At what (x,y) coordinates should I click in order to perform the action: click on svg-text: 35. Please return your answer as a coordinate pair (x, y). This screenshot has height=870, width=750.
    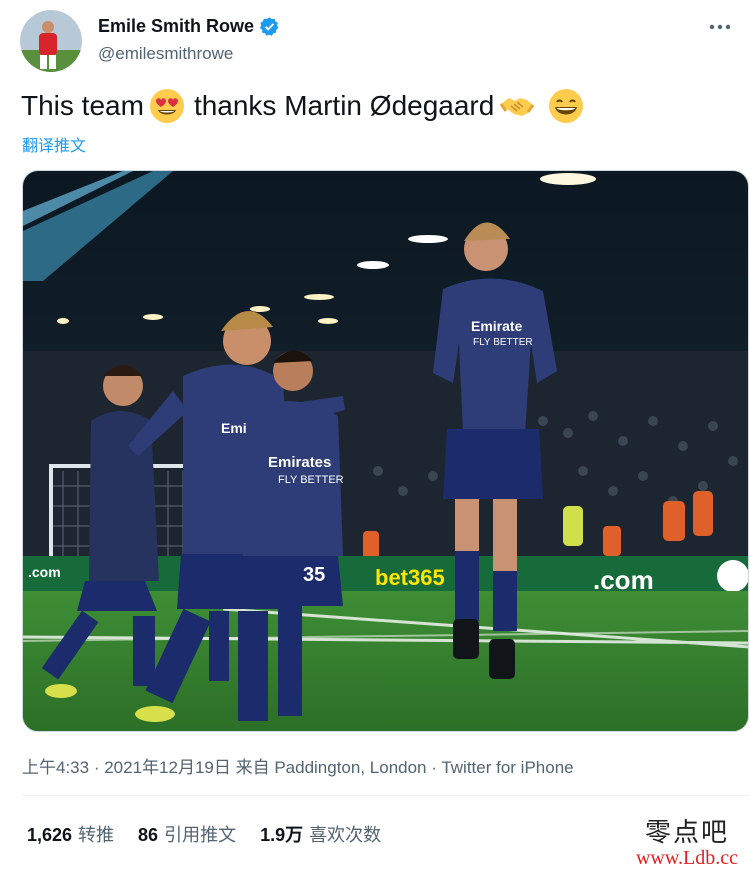
    Looking at the image, I should click on (314, 575).